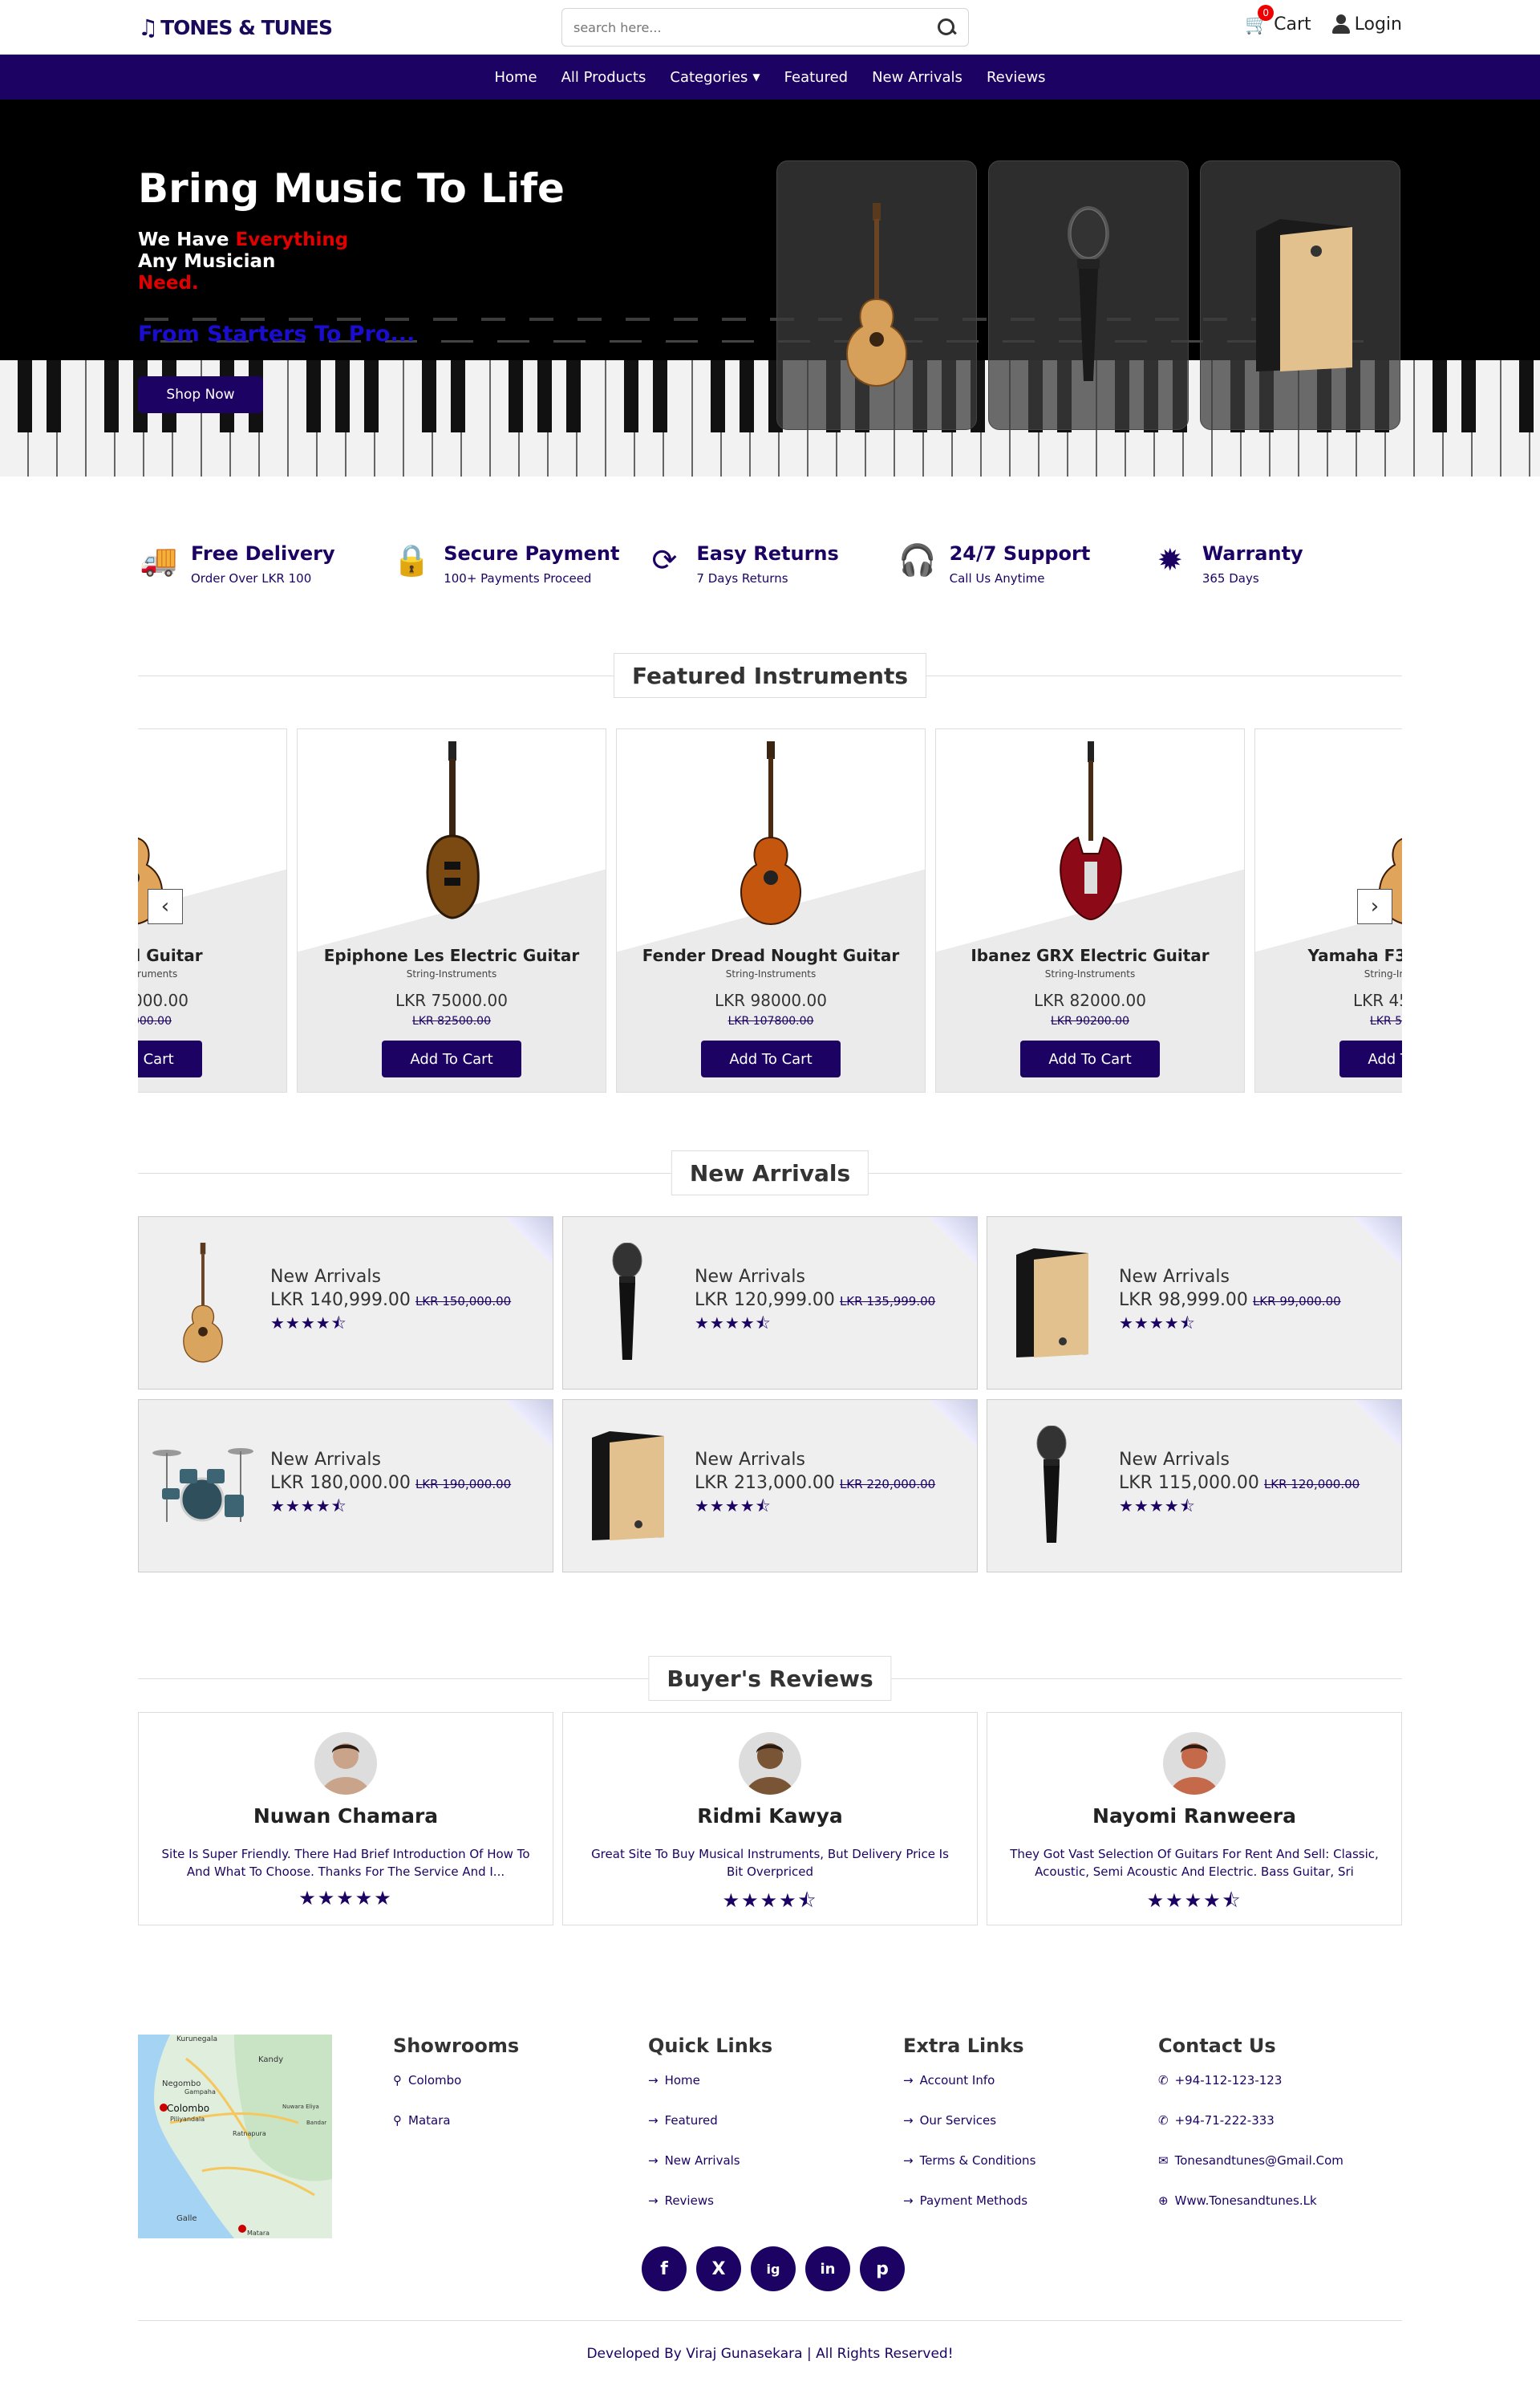 This screenshot has width=1540, height=2402. I want to click on nav-featured: Featured, so click(816, 77).